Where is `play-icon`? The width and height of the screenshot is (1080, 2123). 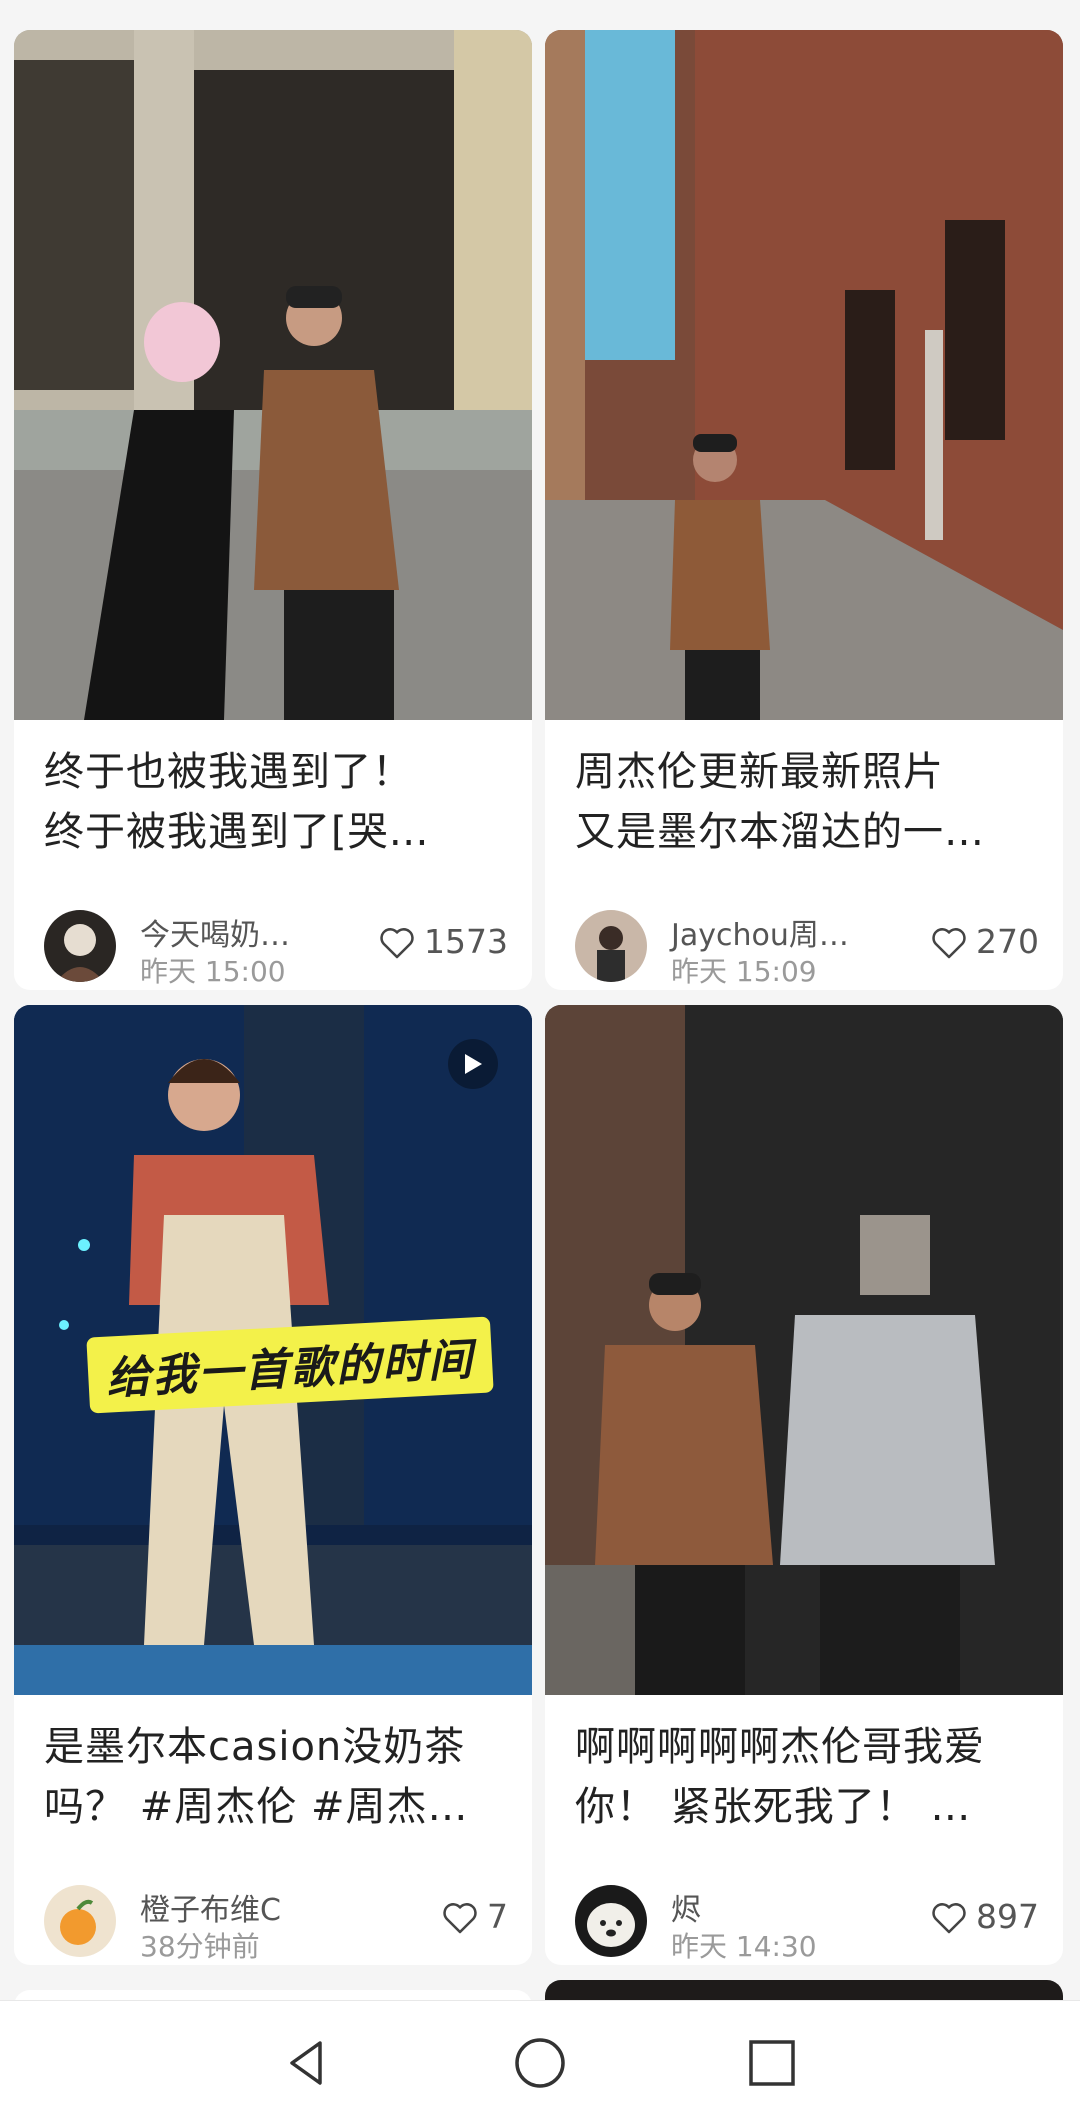
play-icon is located at coordinates (473, 1064).